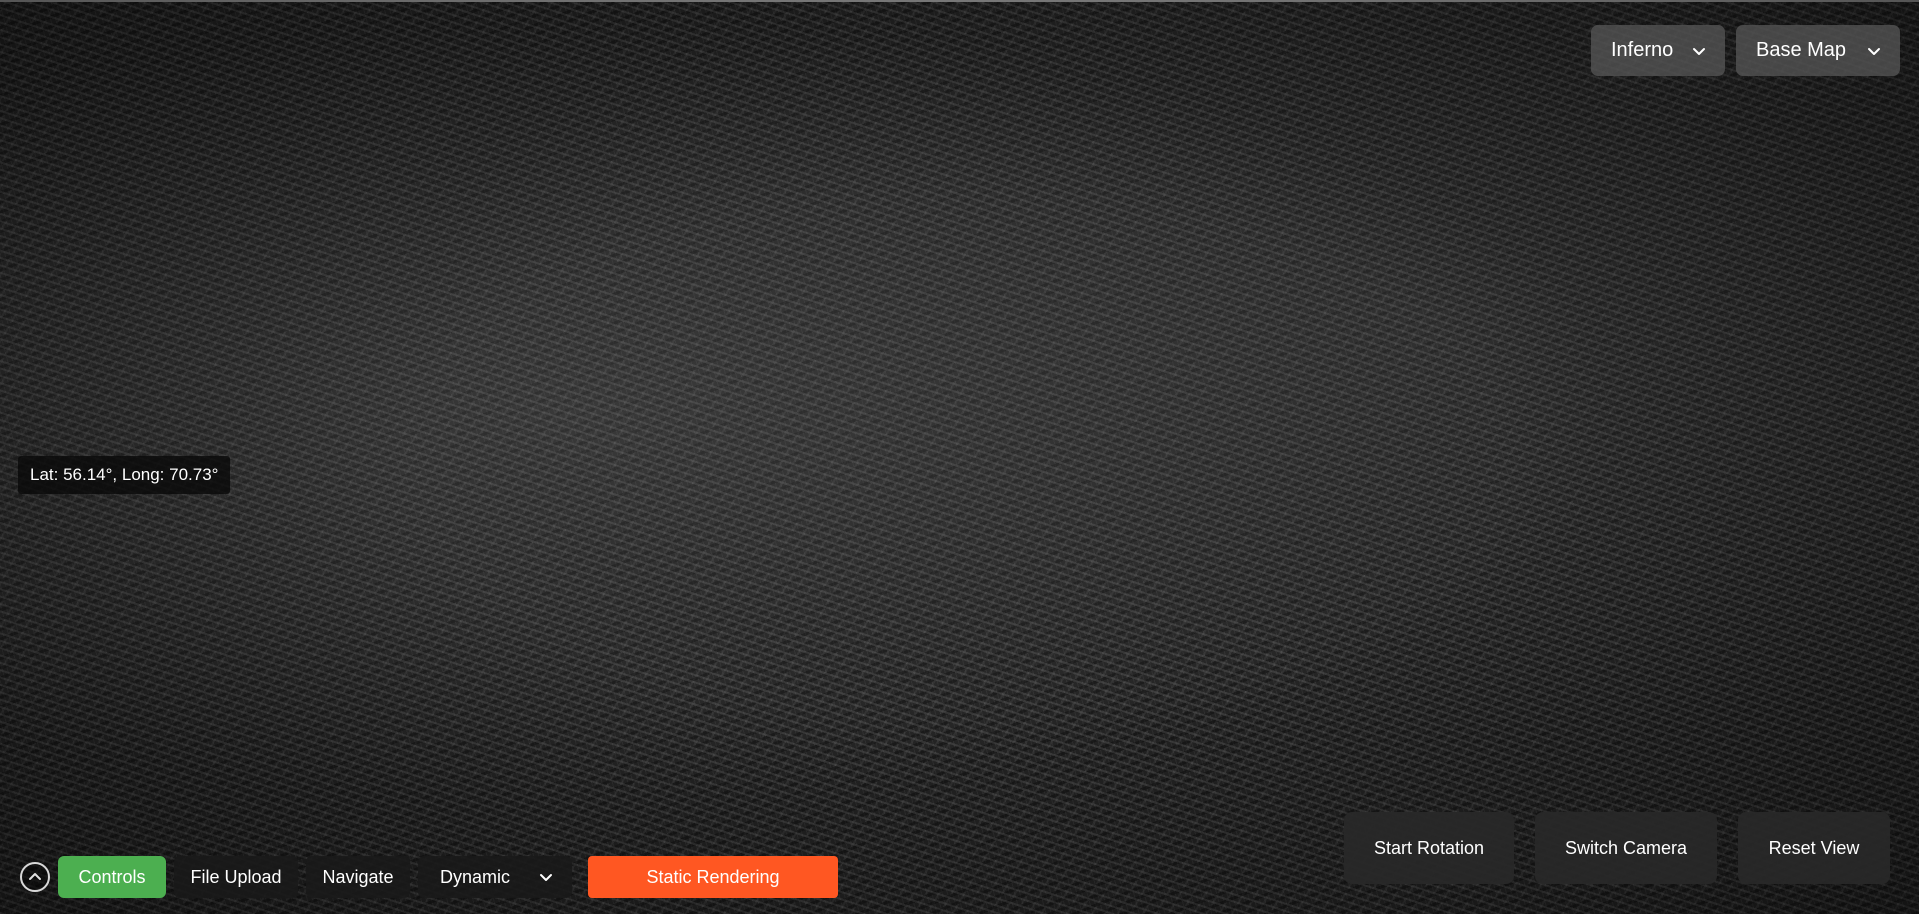  Describe the element at coordinates (1801, 50) in the screenshot. I see `basemap-select-value: Base Map` at that location.